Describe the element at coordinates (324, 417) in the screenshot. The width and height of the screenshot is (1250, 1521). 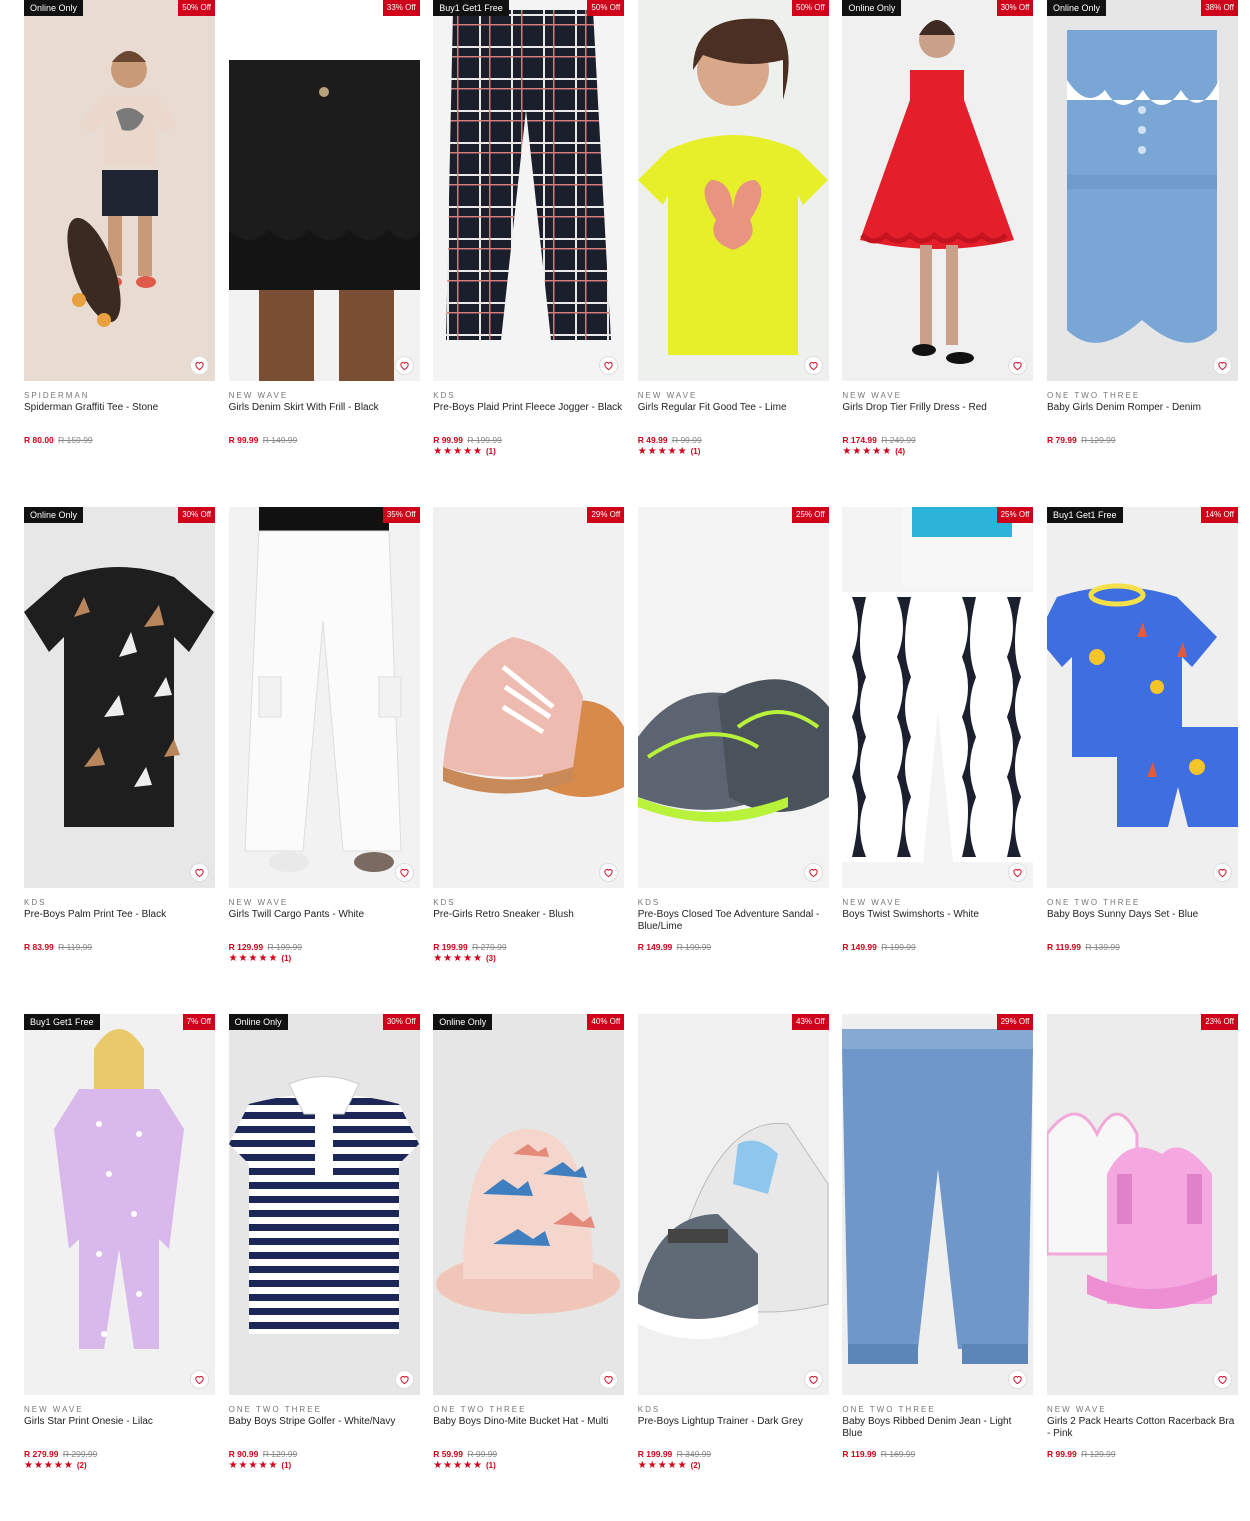
I see `product-name: Girls Denim Skirt With Frill - Black` at that location.